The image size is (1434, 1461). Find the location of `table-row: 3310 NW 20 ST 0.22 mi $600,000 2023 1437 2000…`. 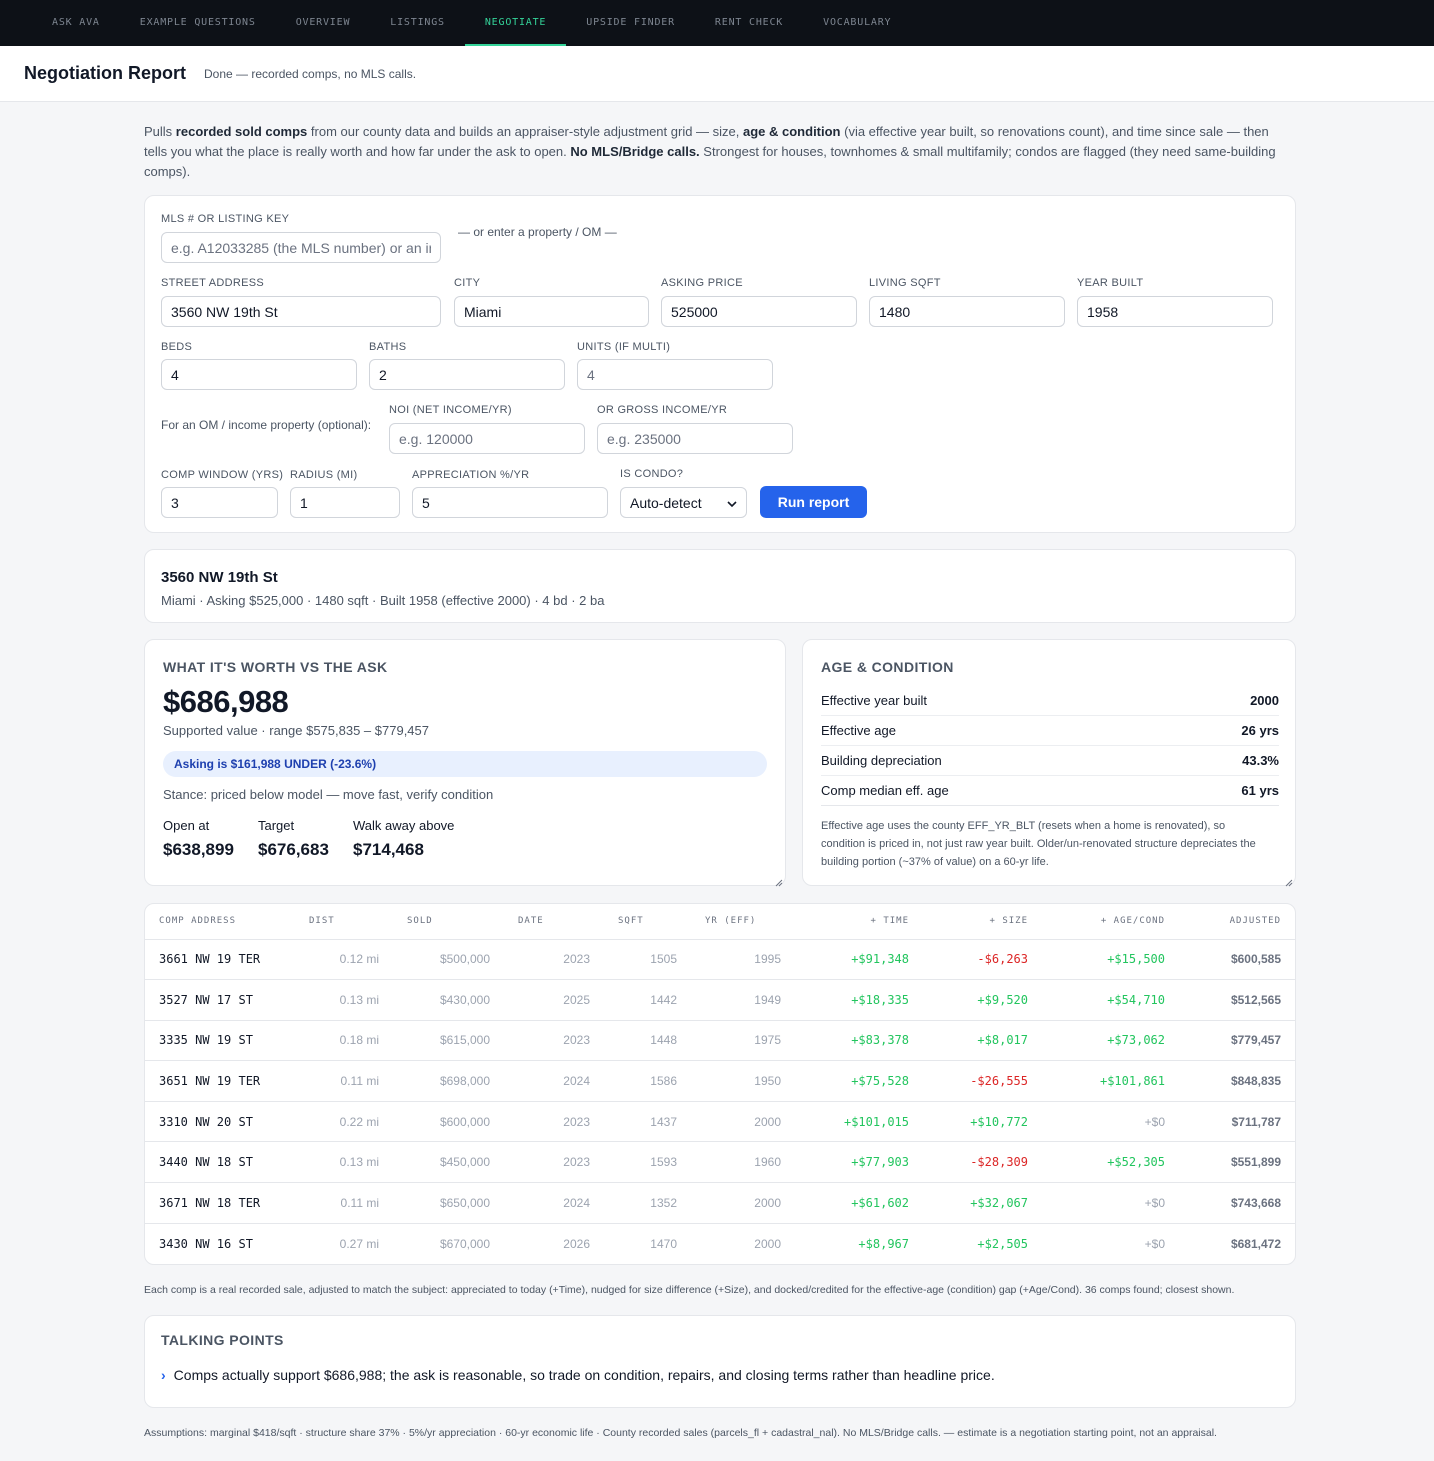

table-row: 3310 NW 20 ST 0.22 mi $600,000 2023 1437 2000… is located at coordinates (720, 1122).